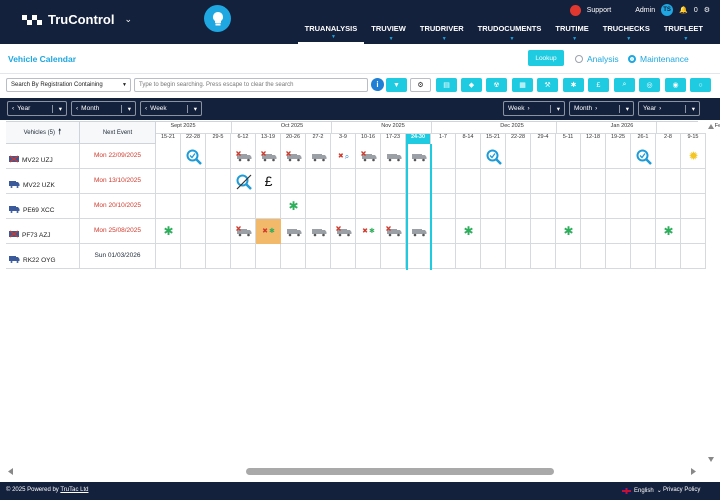 The image size is (720, 500). Describe the element at coordinates (618, 139) in the screenshot. I see `week-header: 19-25` at that location.